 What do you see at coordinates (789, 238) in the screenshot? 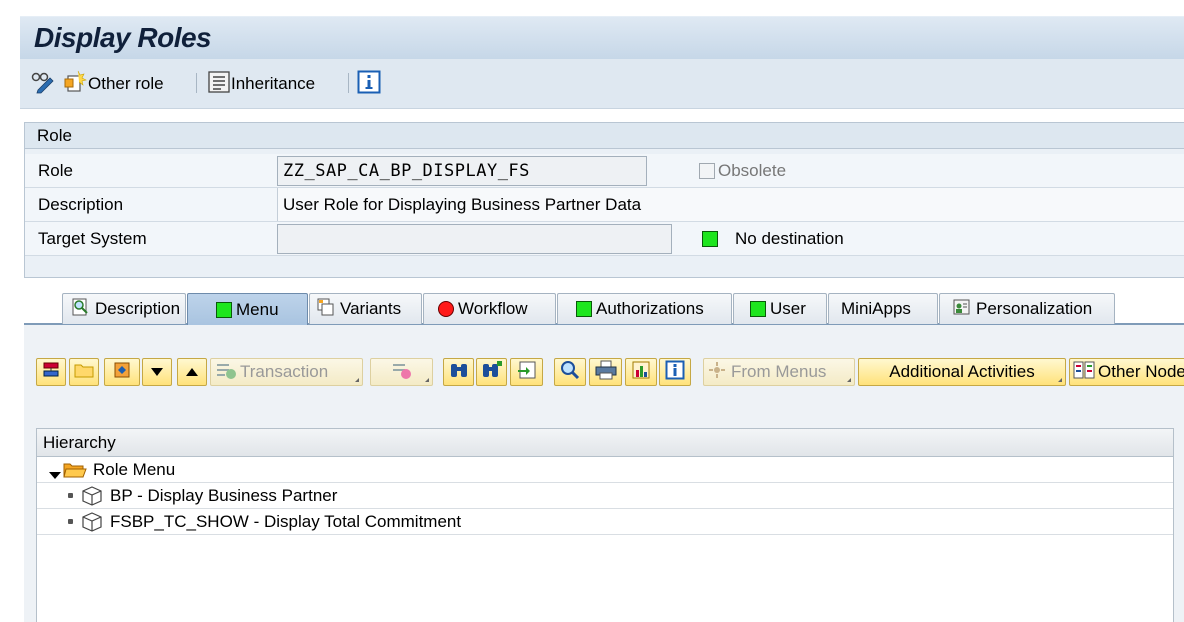
I see `destination-status-label: No destination` at bounding box center [789, 238].